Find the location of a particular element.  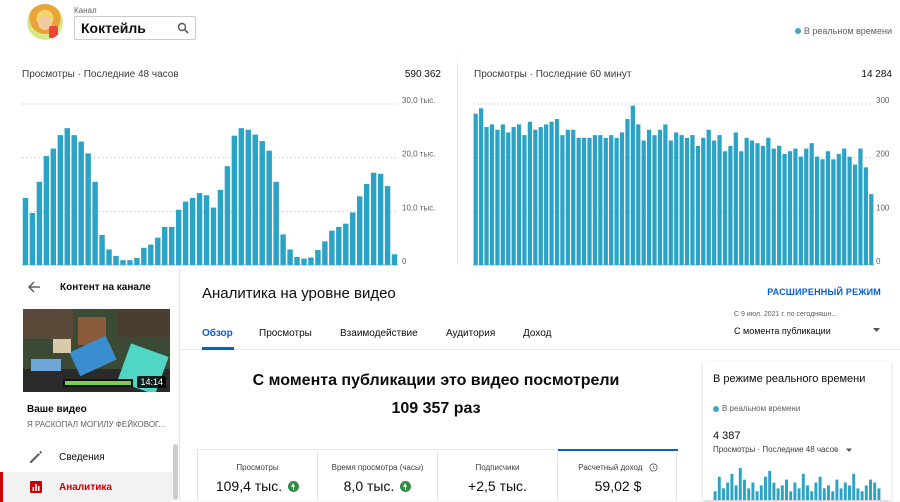

channel-avatar is located at coordinates (45, 22).